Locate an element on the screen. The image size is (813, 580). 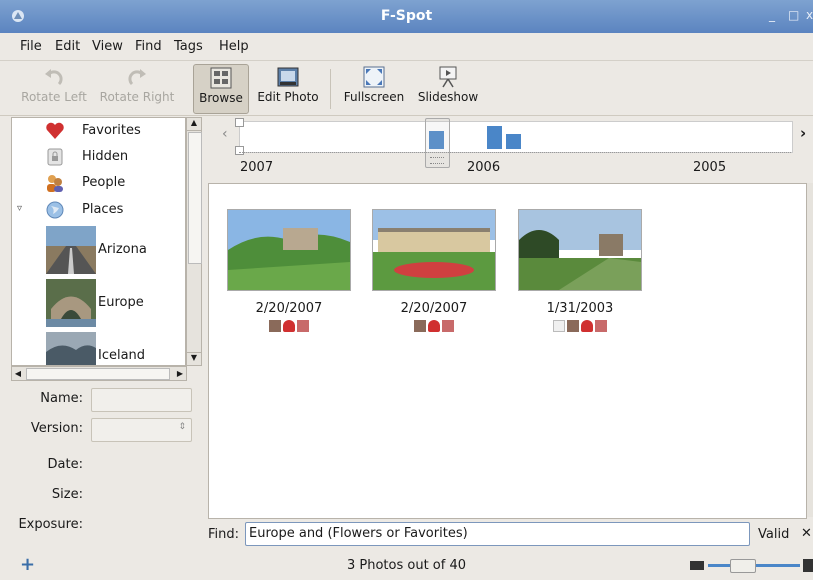
rotate-left-icon is located at coordinates (54, 77).